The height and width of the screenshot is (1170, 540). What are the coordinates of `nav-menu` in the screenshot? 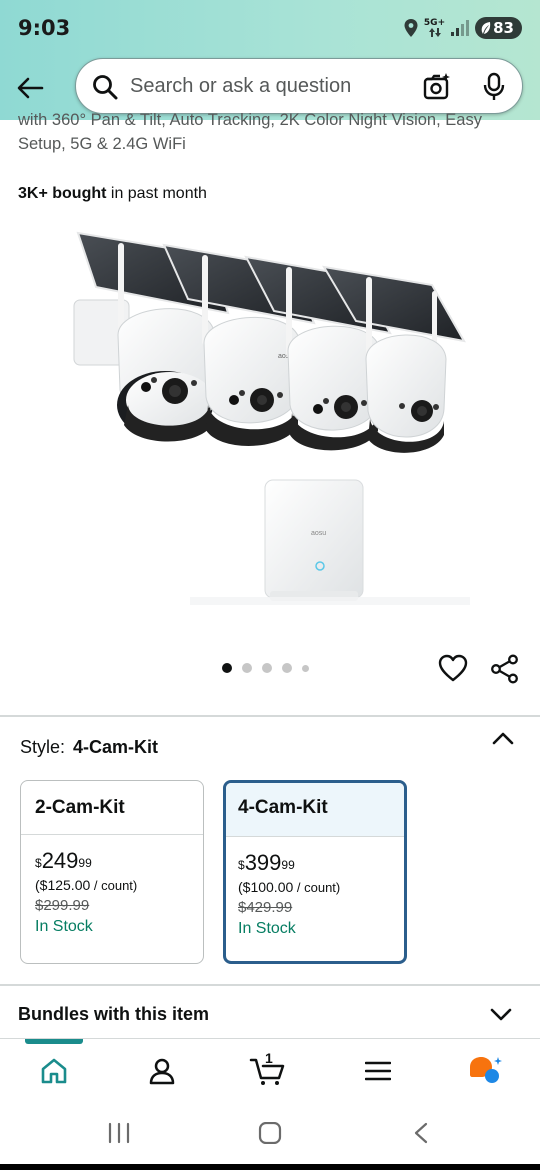 It's located at (378, 1071).